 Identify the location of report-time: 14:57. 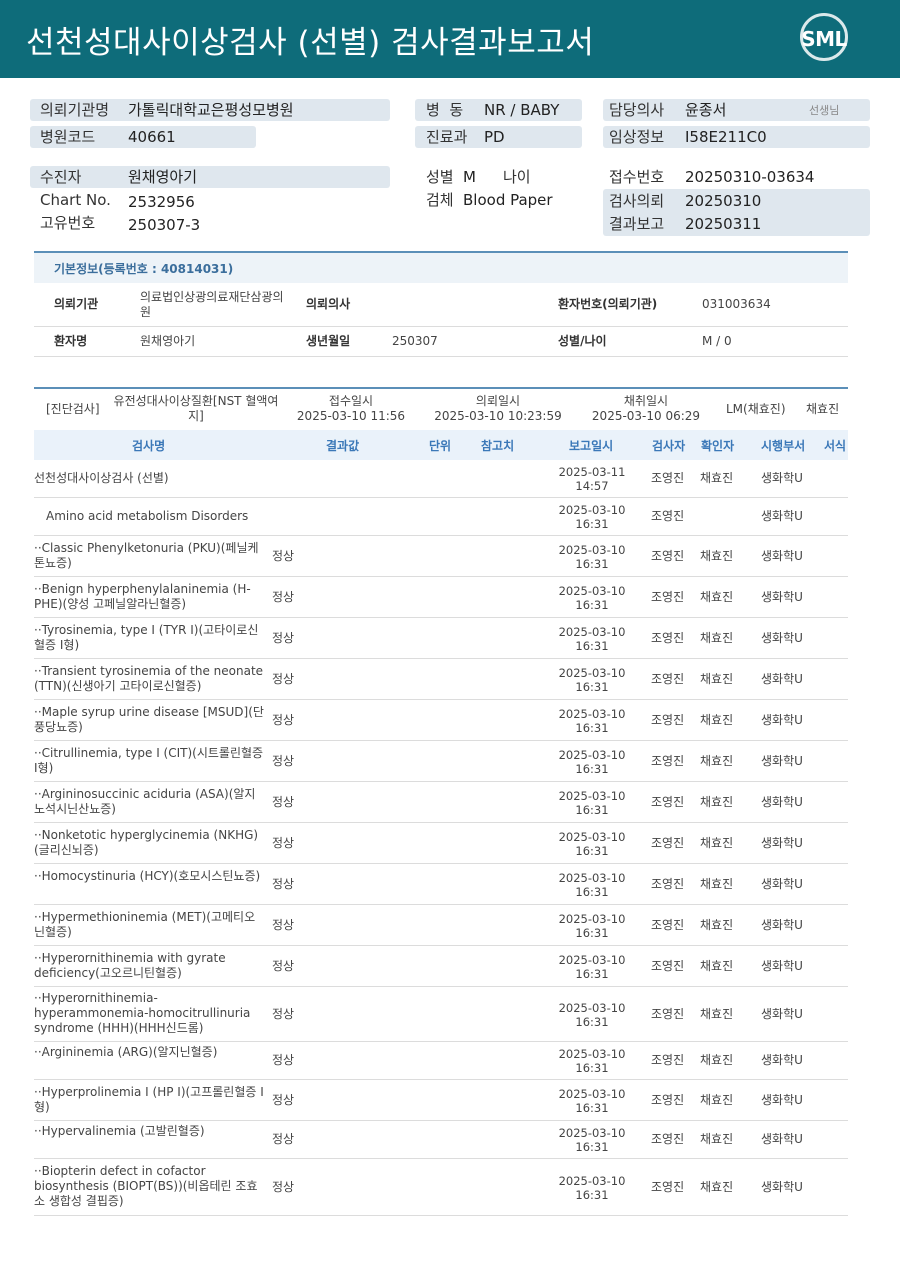
(592, 486).